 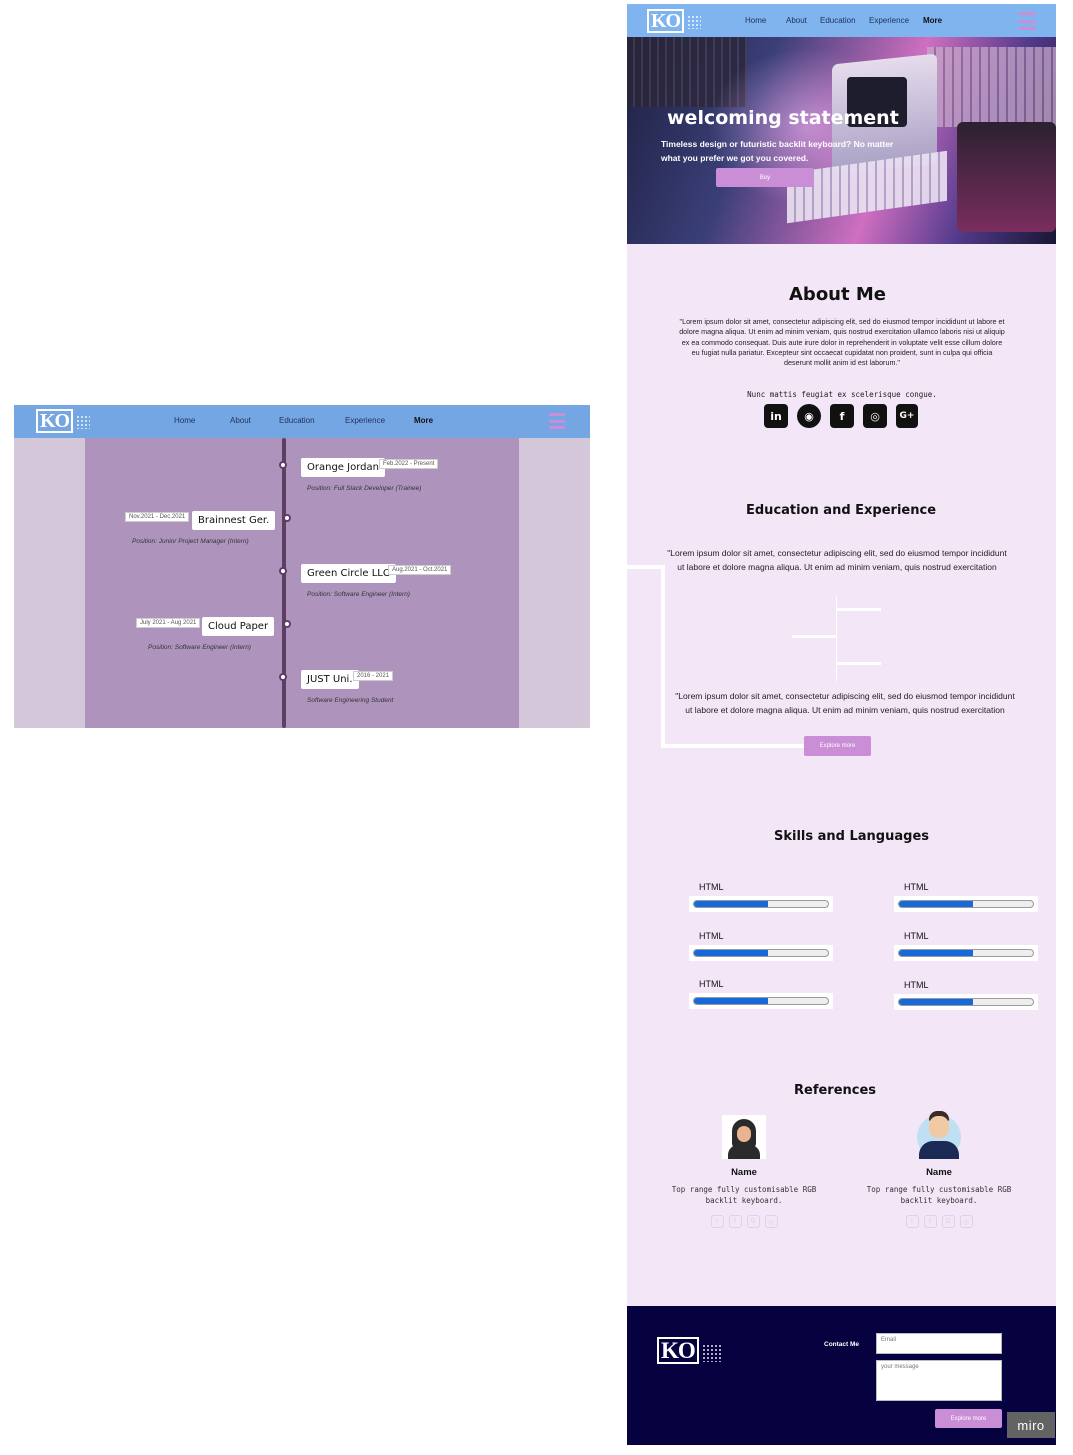 I want to click on buy-button: Buy, so click(x=765, y=177).